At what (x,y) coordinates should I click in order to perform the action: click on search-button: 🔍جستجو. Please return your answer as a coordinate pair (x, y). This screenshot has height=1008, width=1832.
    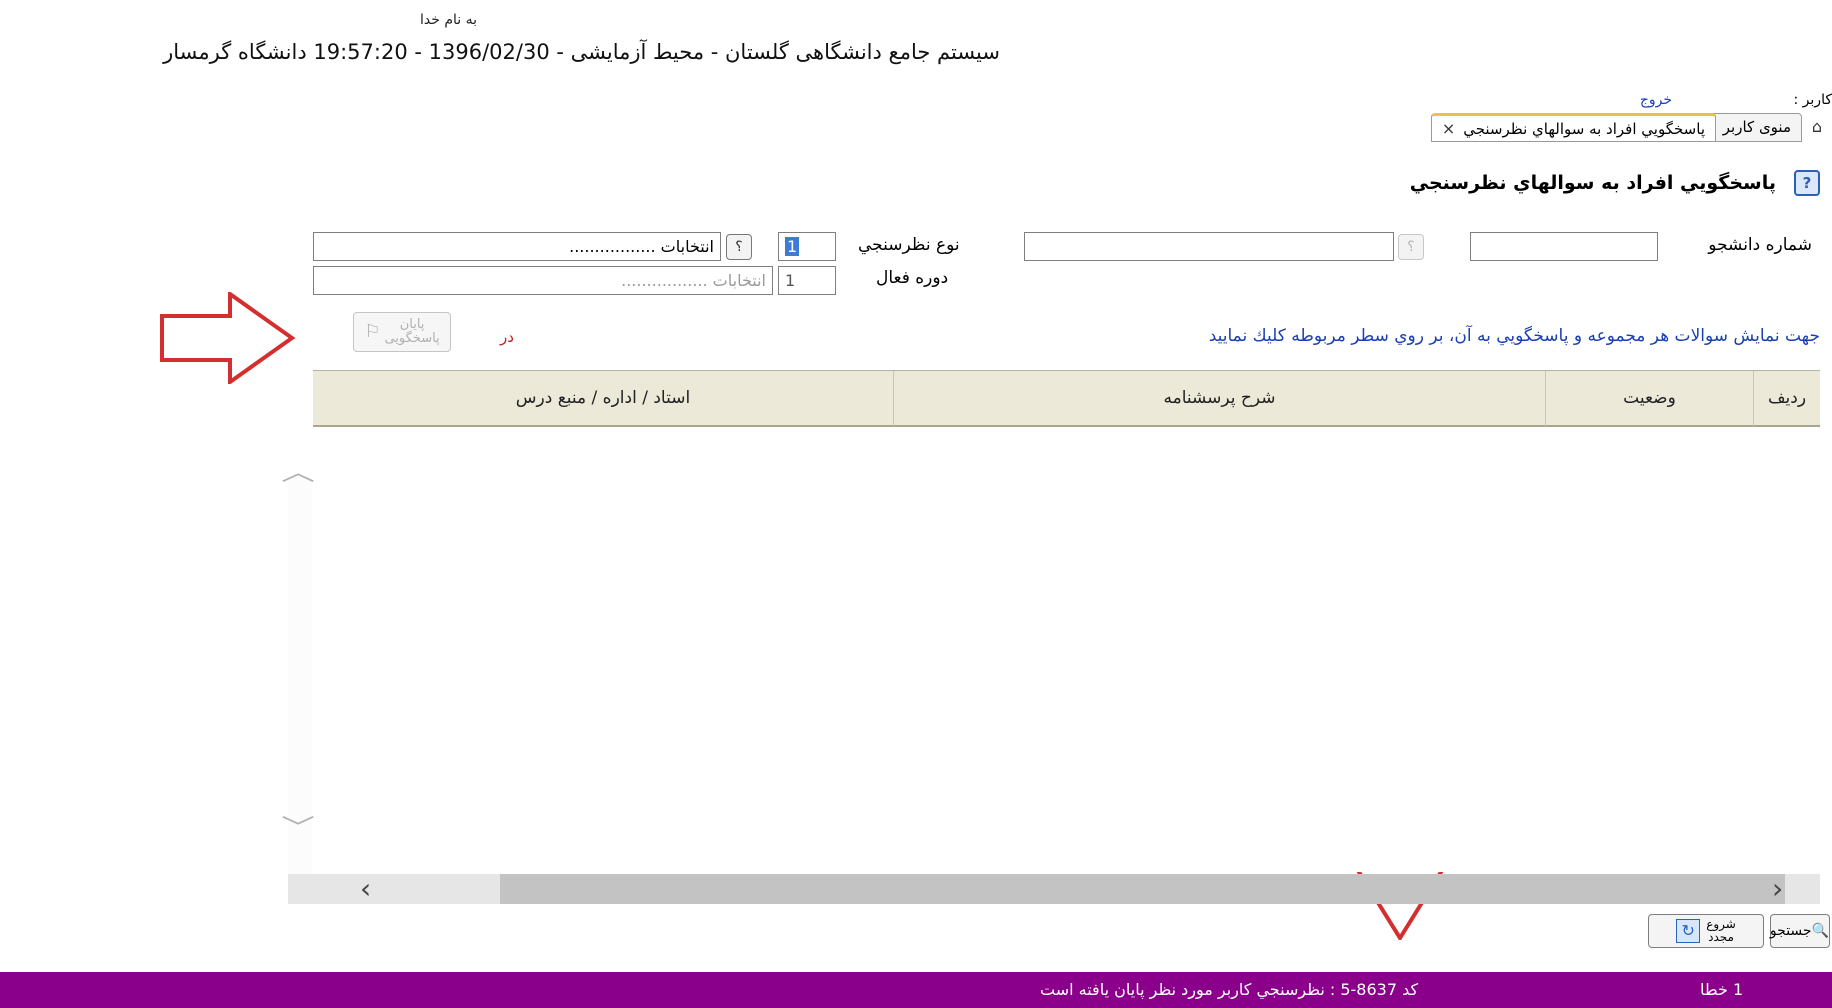
    Looking at the image, I should click on (1800, 931).